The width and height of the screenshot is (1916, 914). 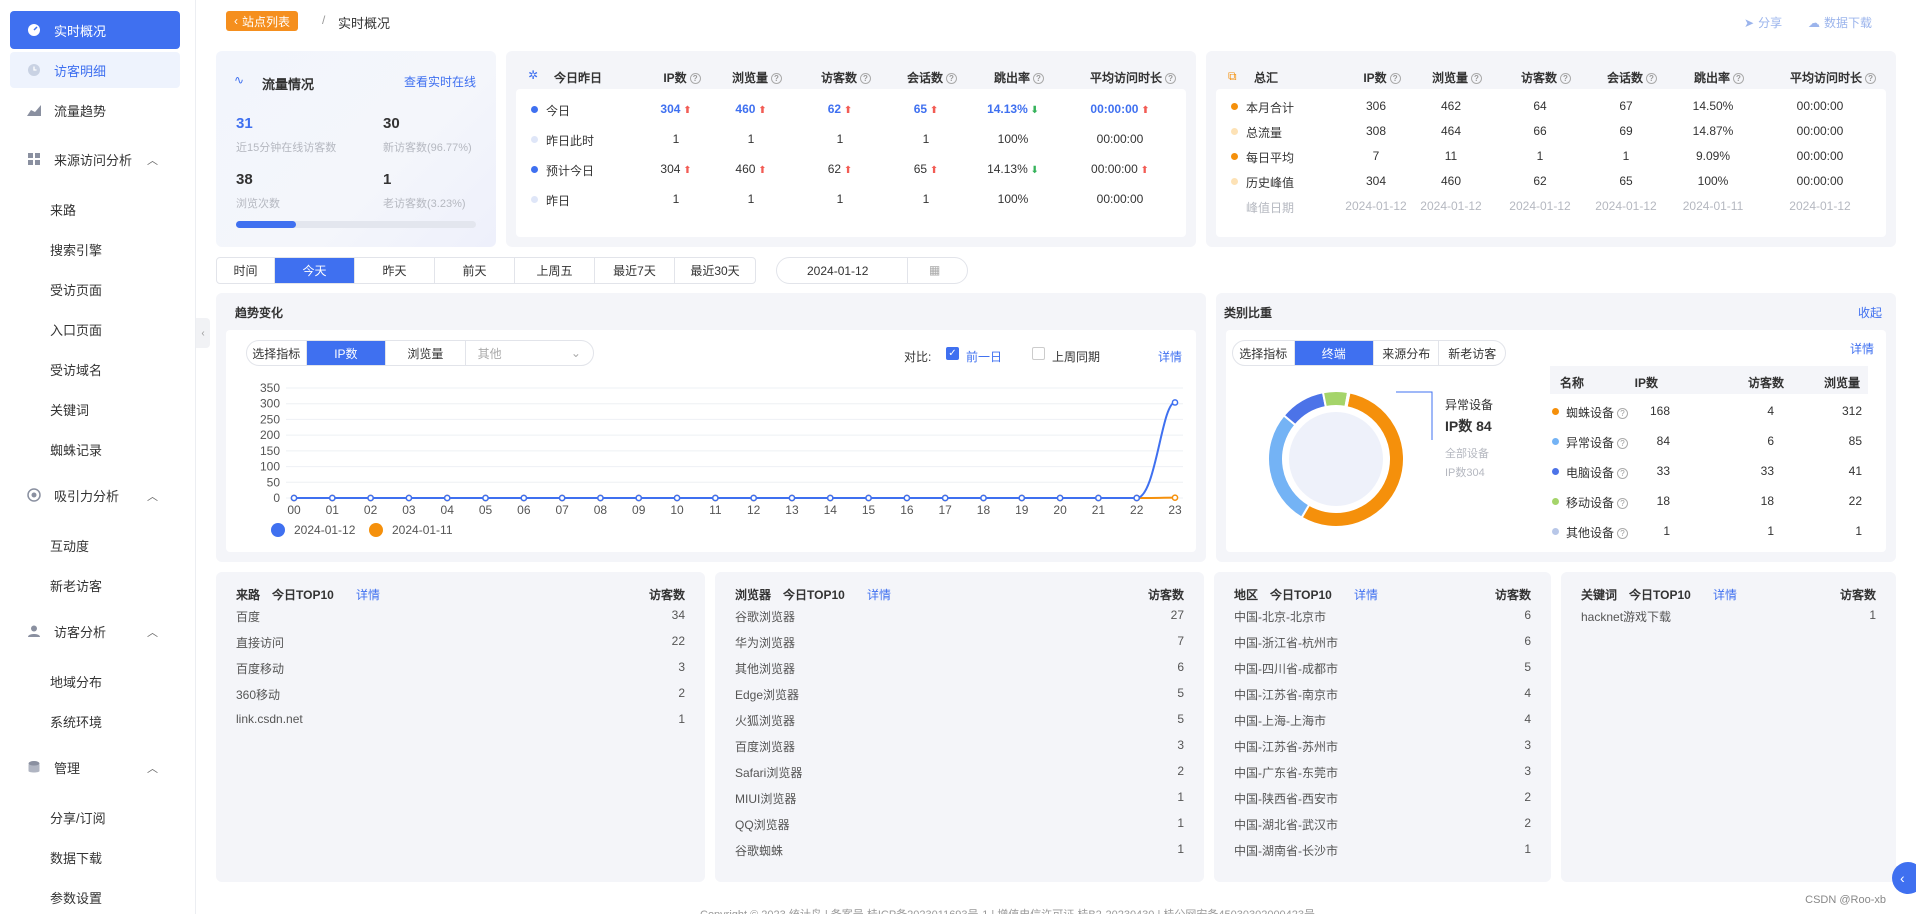 I want to click on list-item: 中国-陕西省-西安市 2, so click(x=1382, y=797).